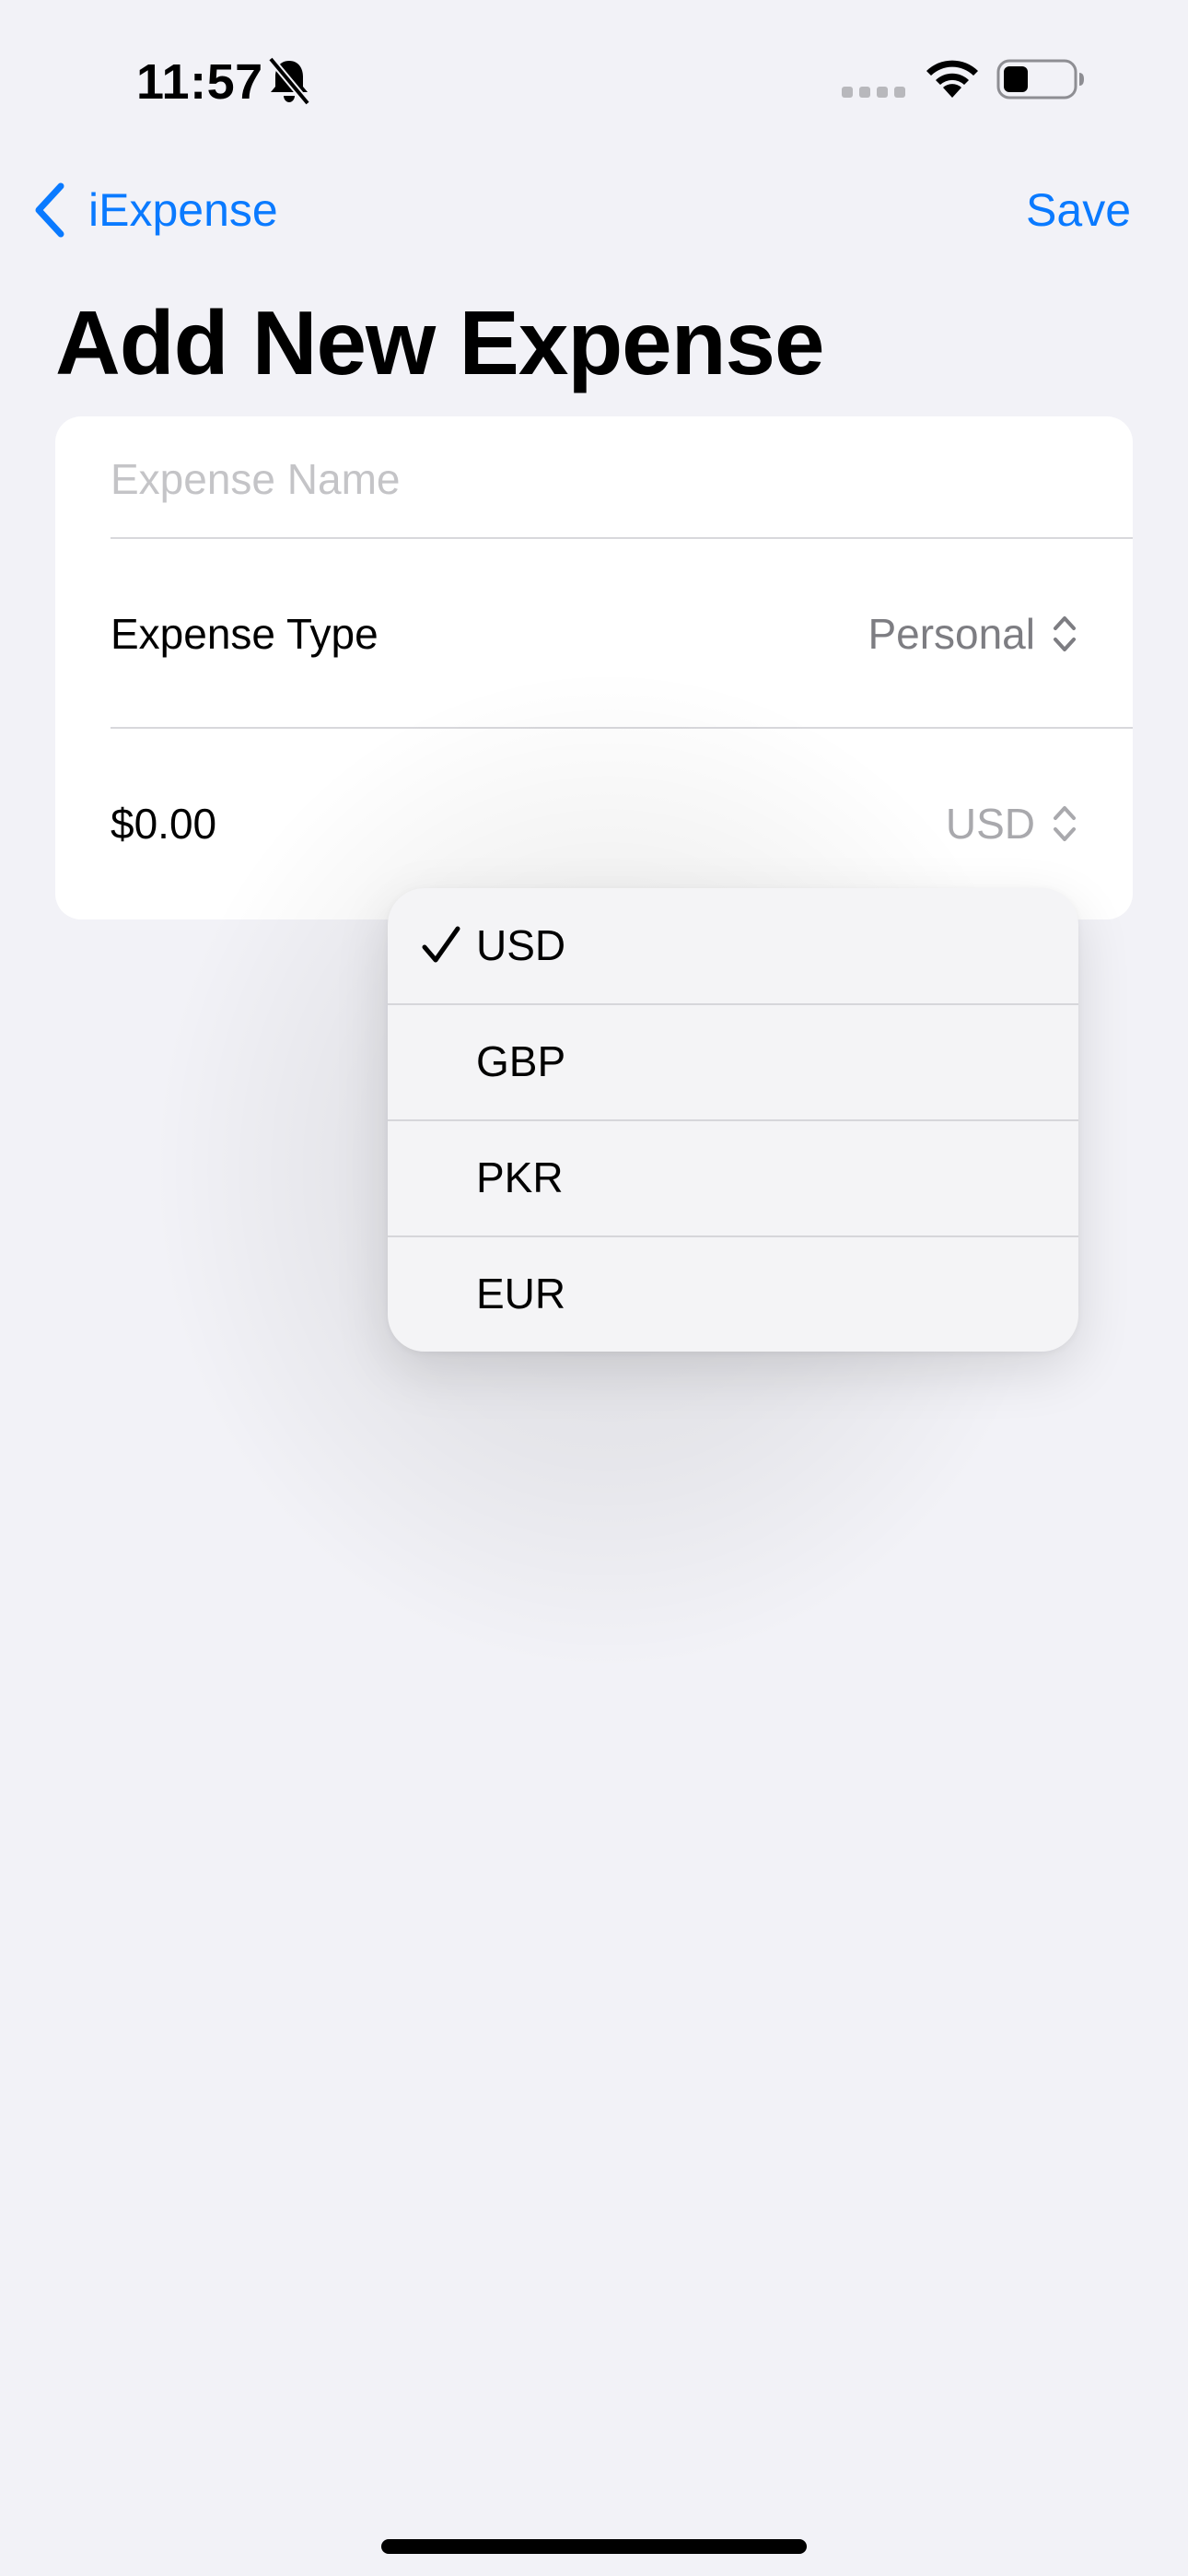  I want to click on battery-icon, so click(1040, 79).